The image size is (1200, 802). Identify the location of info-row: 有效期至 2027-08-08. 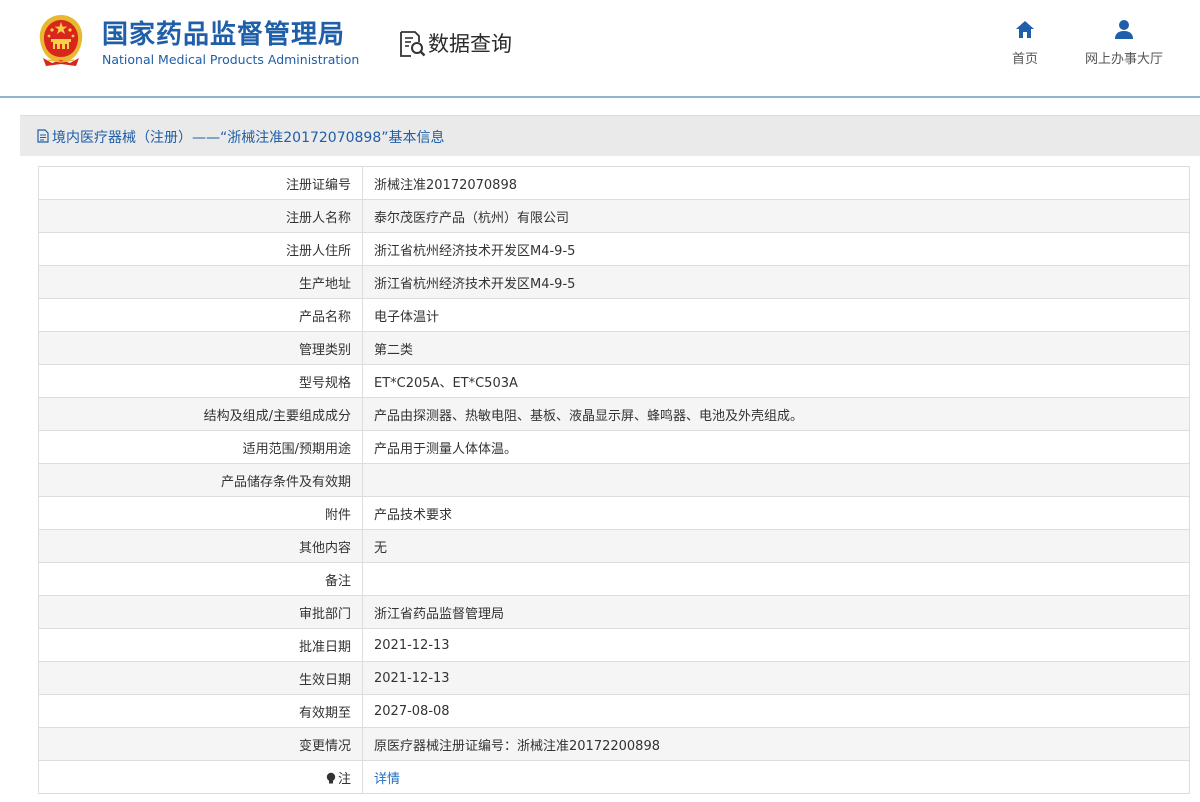
(614, 711).